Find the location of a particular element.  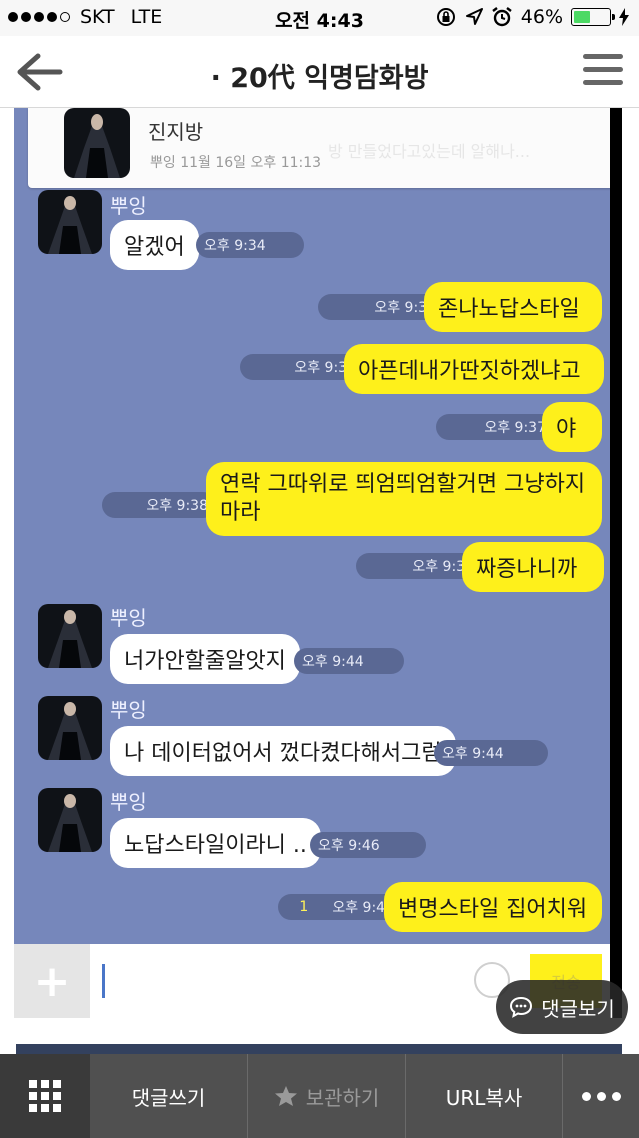

text-cursor is located at coordinates (103, 981).